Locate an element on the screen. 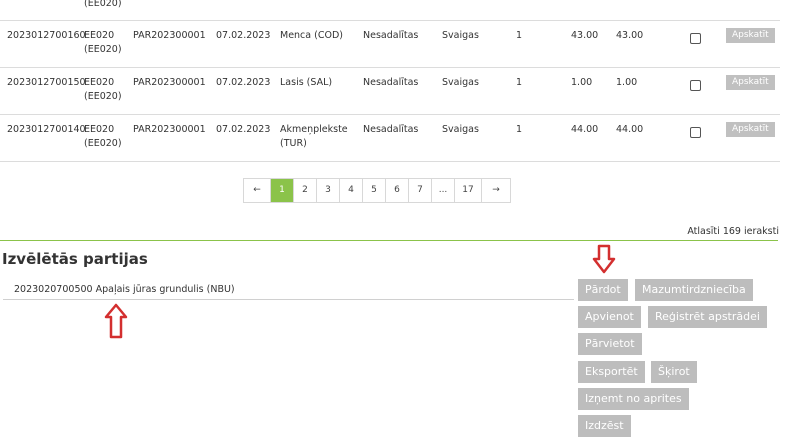  table-row: (EE020) is located at coordinates (390, 10).